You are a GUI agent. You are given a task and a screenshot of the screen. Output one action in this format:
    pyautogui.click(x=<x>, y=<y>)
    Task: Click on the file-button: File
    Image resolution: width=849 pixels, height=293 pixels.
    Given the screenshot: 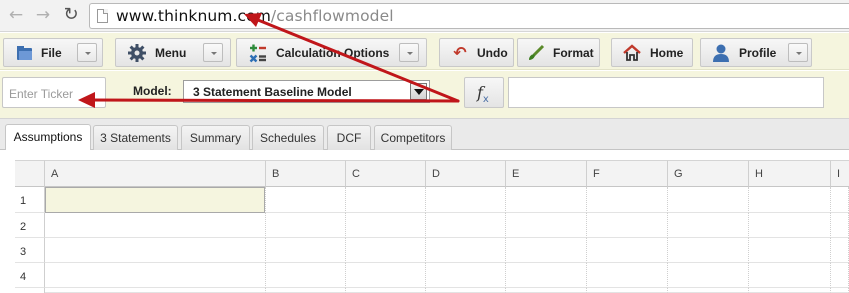 What is the action you would take?
    pyautogui.click(x=53, y=52)
    